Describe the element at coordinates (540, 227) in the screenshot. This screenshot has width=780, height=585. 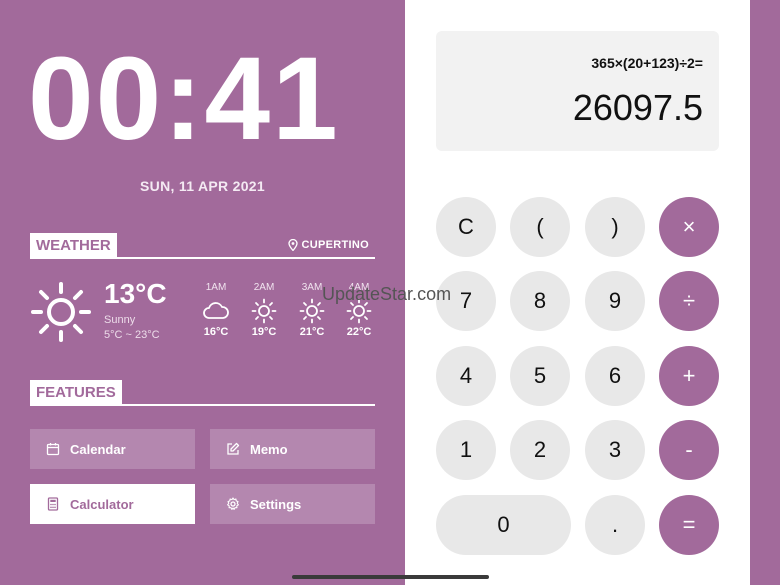
I see `open-paren-button: (` at that location.